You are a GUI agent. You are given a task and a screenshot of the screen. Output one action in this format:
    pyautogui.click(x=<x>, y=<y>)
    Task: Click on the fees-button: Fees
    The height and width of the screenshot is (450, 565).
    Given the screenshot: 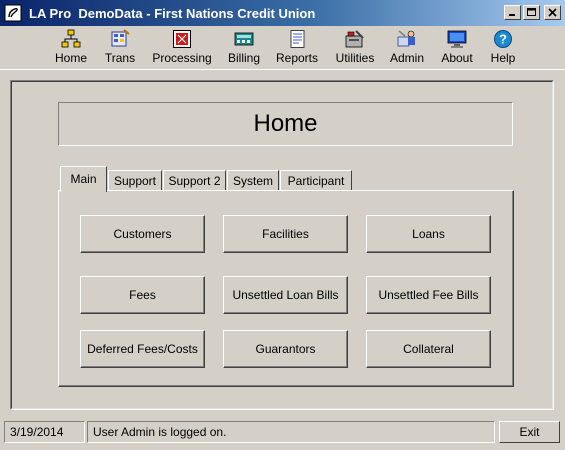 What is the action you would take?
    pyautogui.click(x=142, y=295)
    